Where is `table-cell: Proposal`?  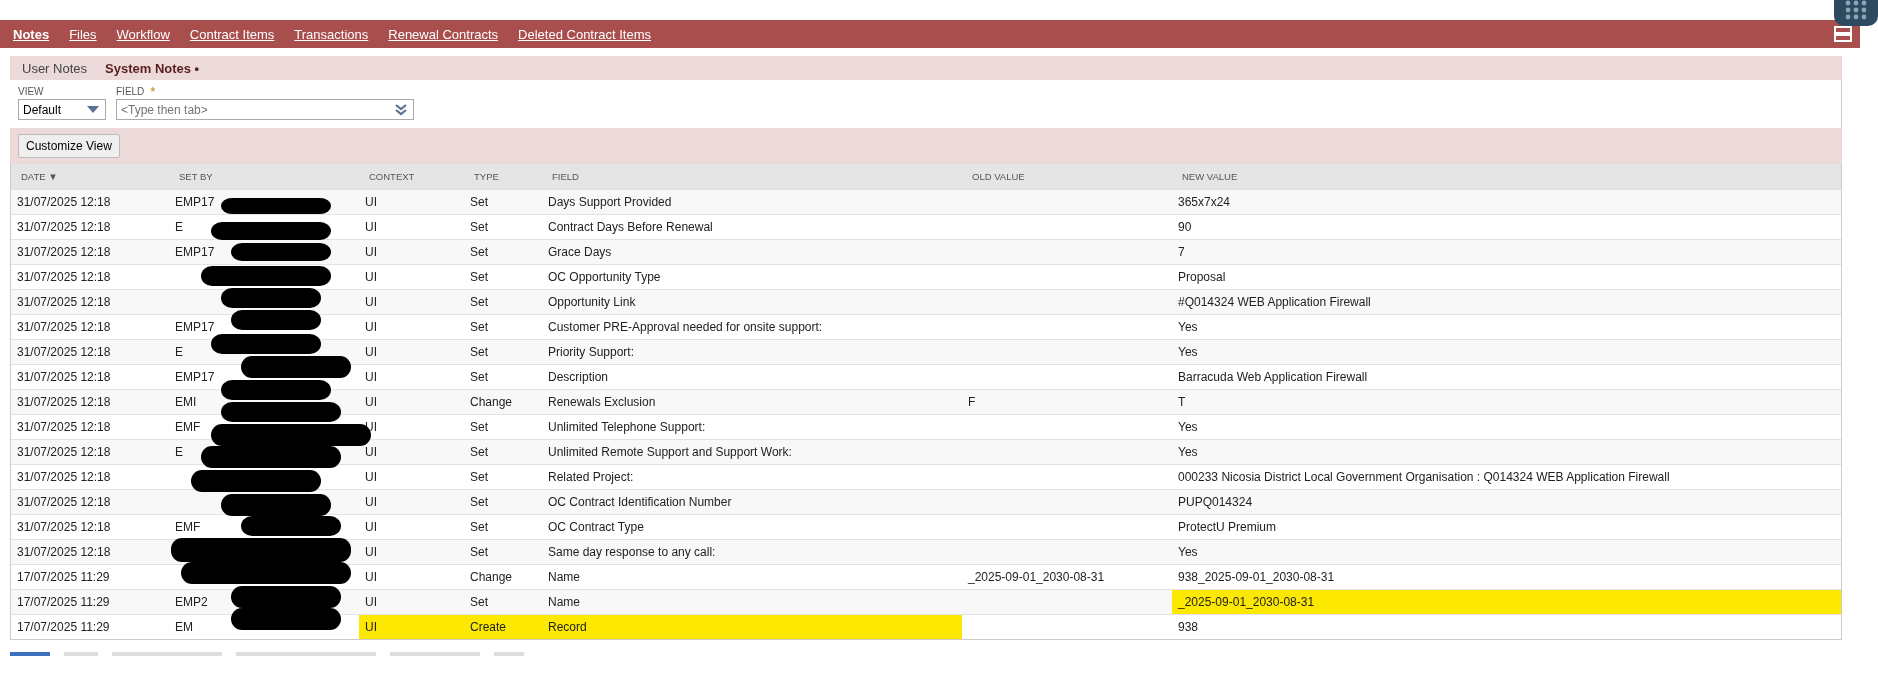 table-cell: Proposal is located at coordinates (1202, 277).